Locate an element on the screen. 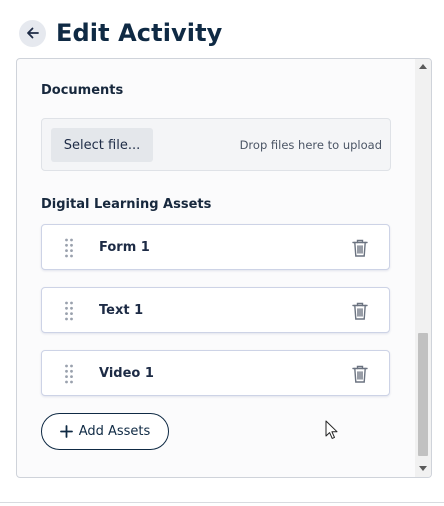 This screenshot has width=444, height=506. documents-label: Documents is located at coordinates (82, 90).